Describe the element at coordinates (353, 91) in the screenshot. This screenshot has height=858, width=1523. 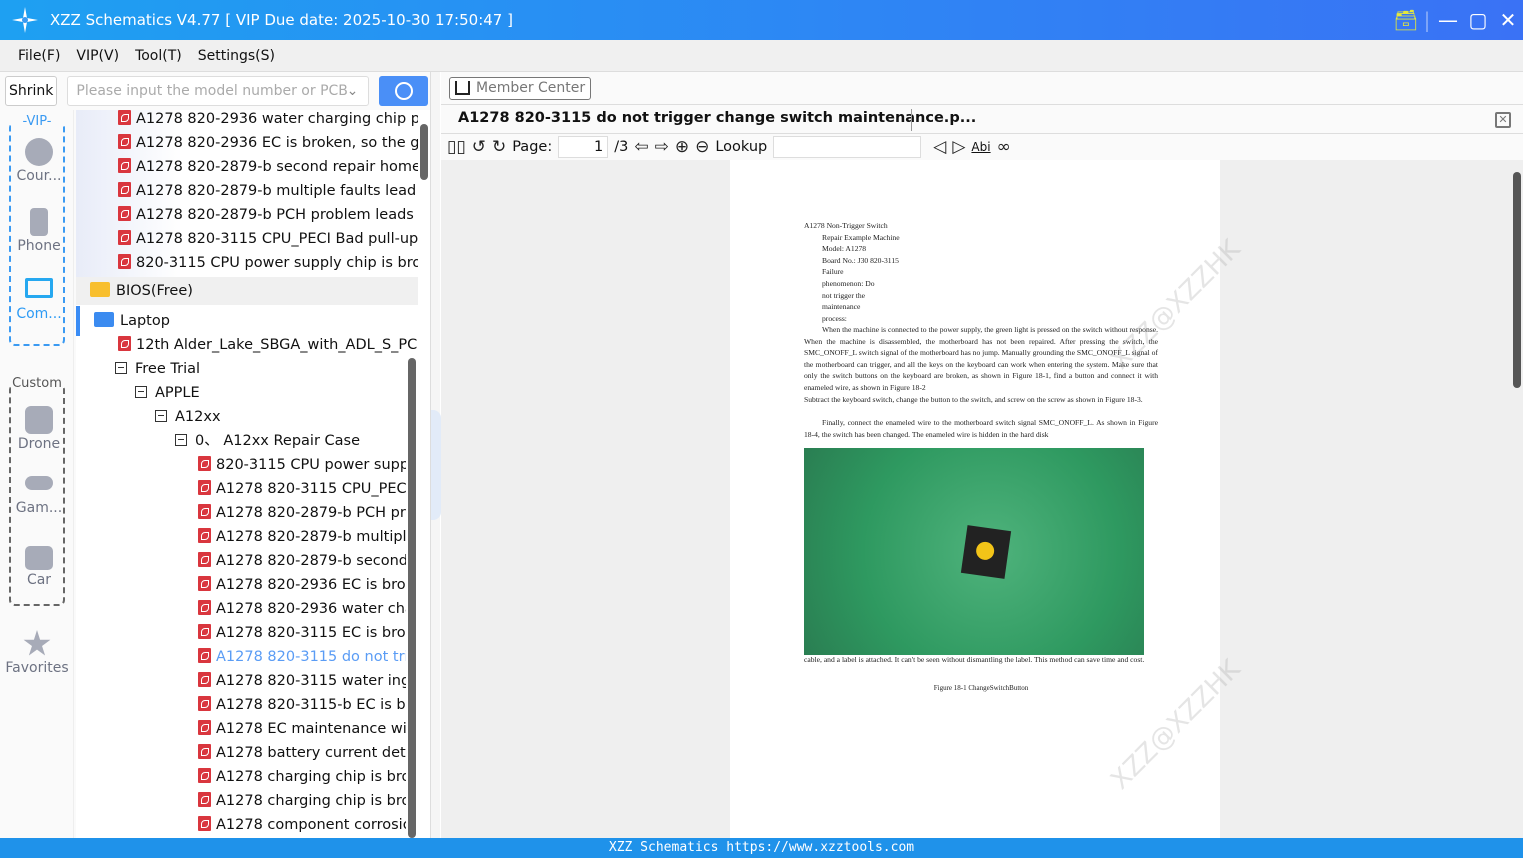
I see `chevron-down-icon: ⌄` at that location.